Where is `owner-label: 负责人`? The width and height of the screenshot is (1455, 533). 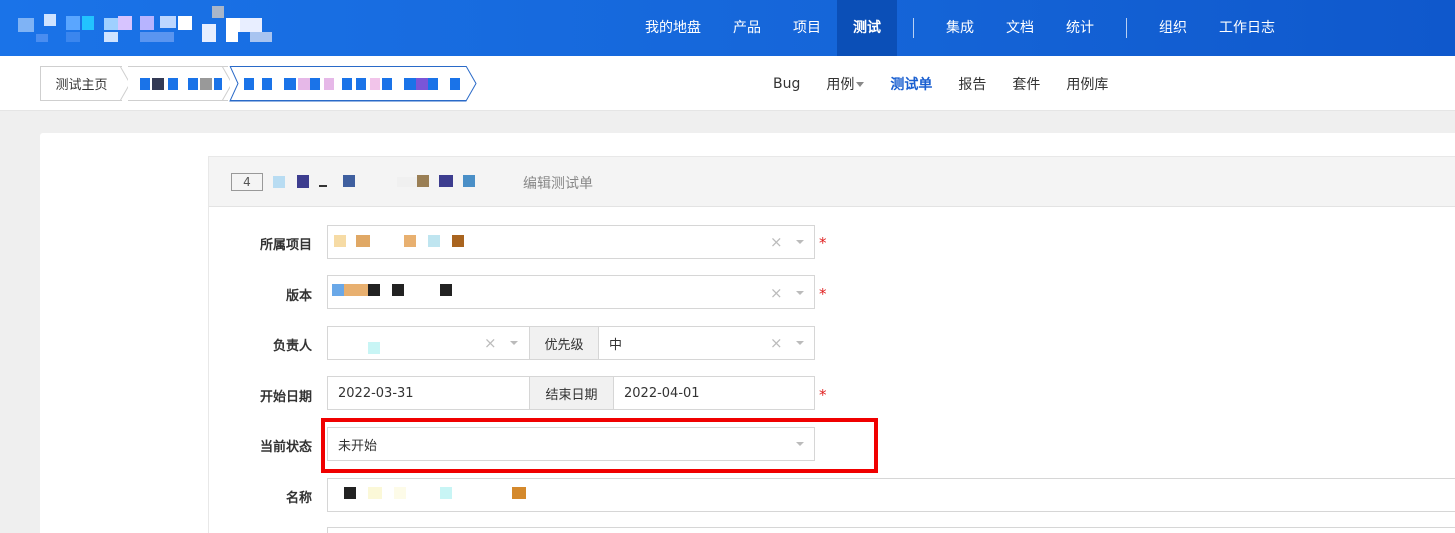
owner-label: 负责人 is located at coordinates (292, 346).